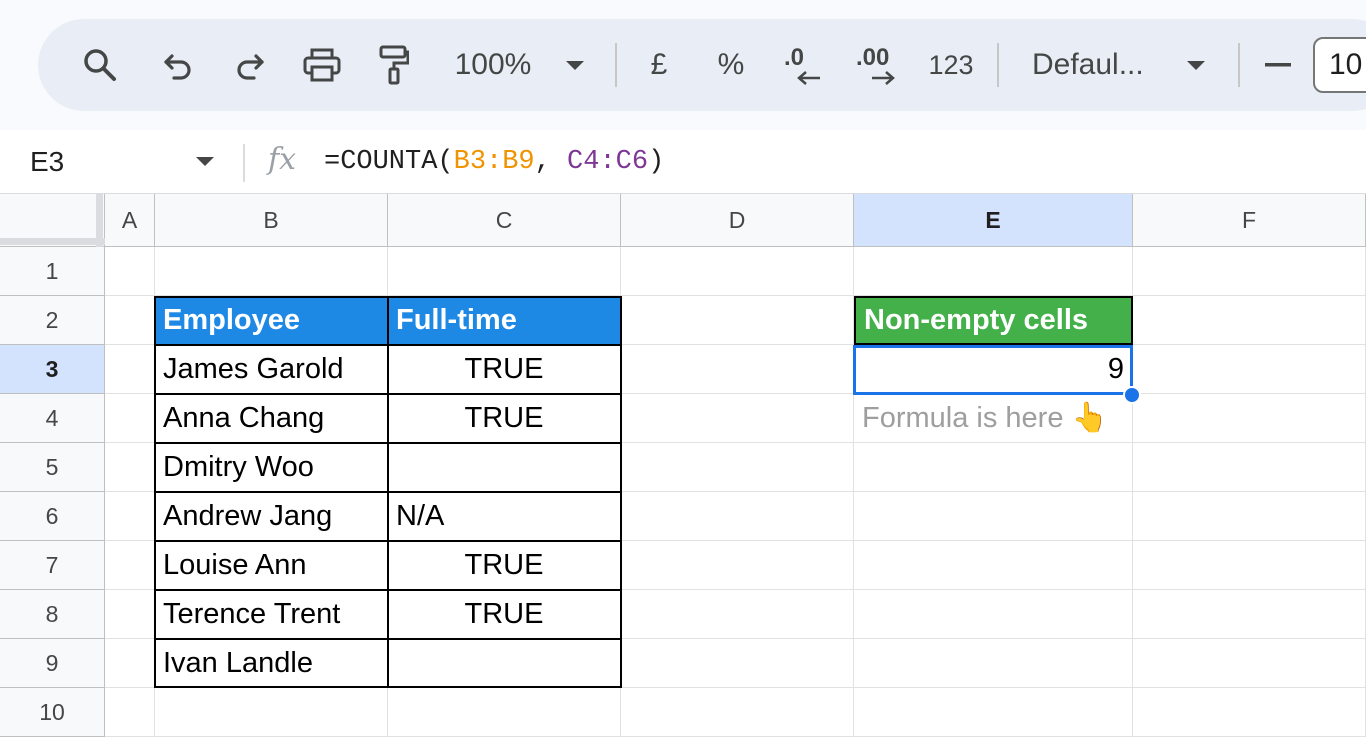  Describe the element at coordinates (394, 65) in the screenshot. I see `paint-format-icon` at that location.